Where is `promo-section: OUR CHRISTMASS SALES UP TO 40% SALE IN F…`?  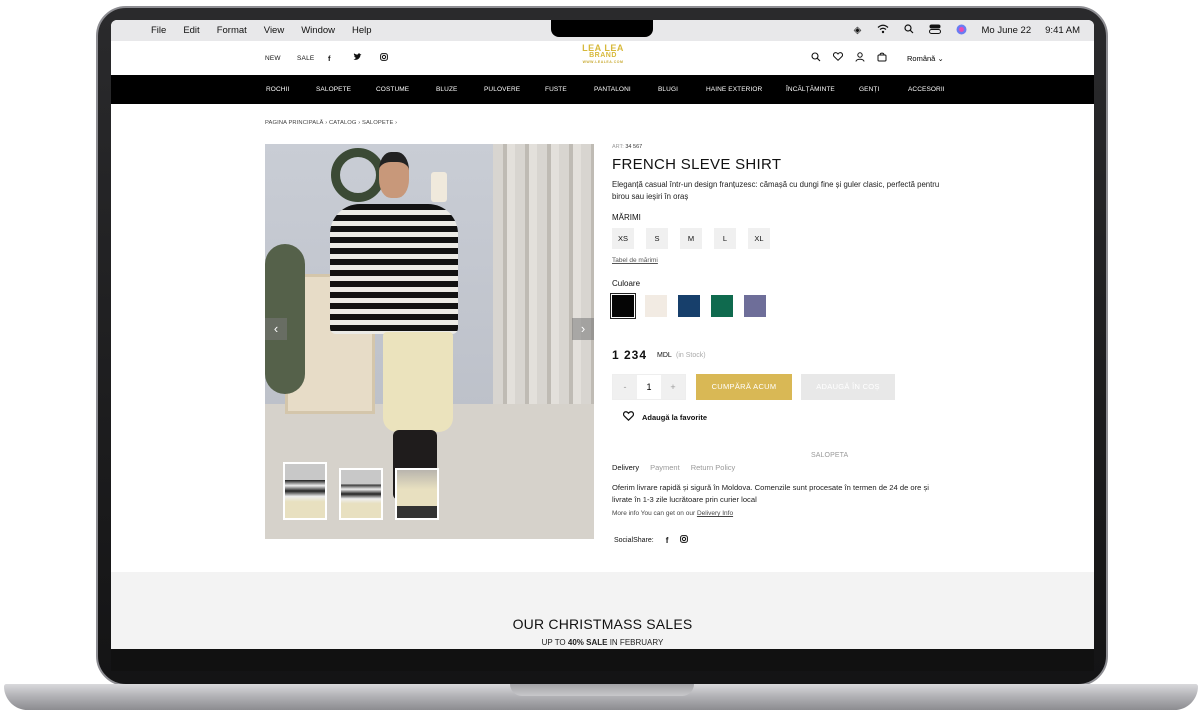
promo-section: OUR CHRISTMASS SALES UP TO 40% SALE IN F… is located at coordinates (602, 610).